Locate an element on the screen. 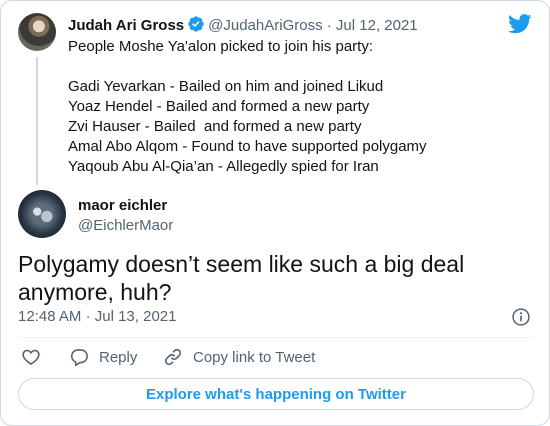 The image size is (550, 426). reply-button: Reply is located at coordinates (103, 357).